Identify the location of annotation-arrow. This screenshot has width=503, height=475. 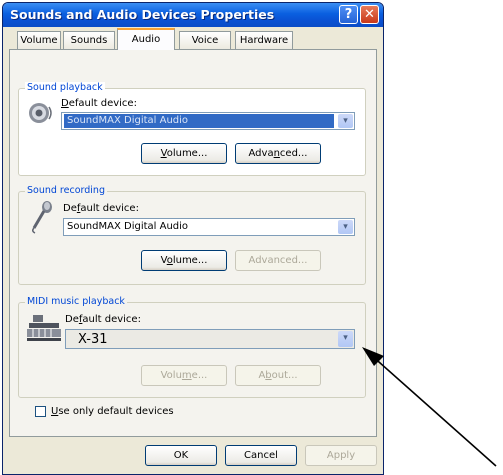
(429, 407).